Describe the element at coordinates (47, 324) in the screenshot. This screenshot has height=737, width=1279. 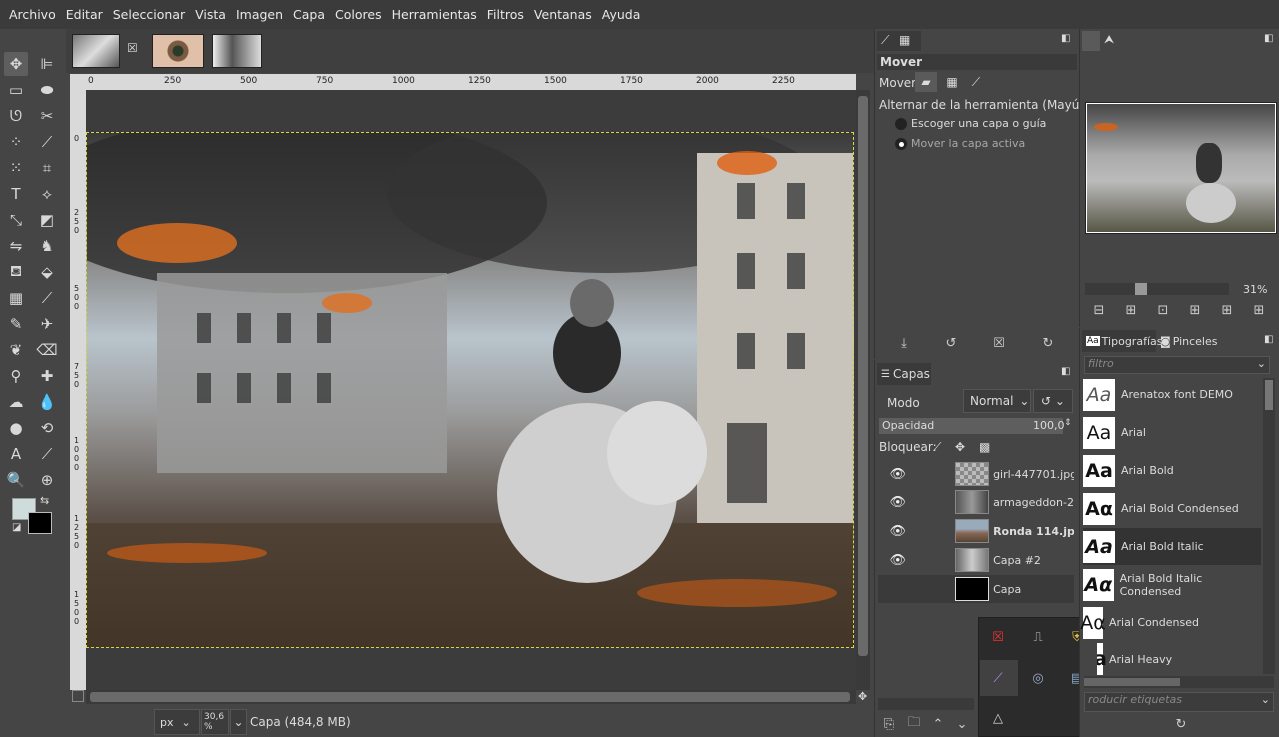
I see `airbrush-icon: ✈` at that location.